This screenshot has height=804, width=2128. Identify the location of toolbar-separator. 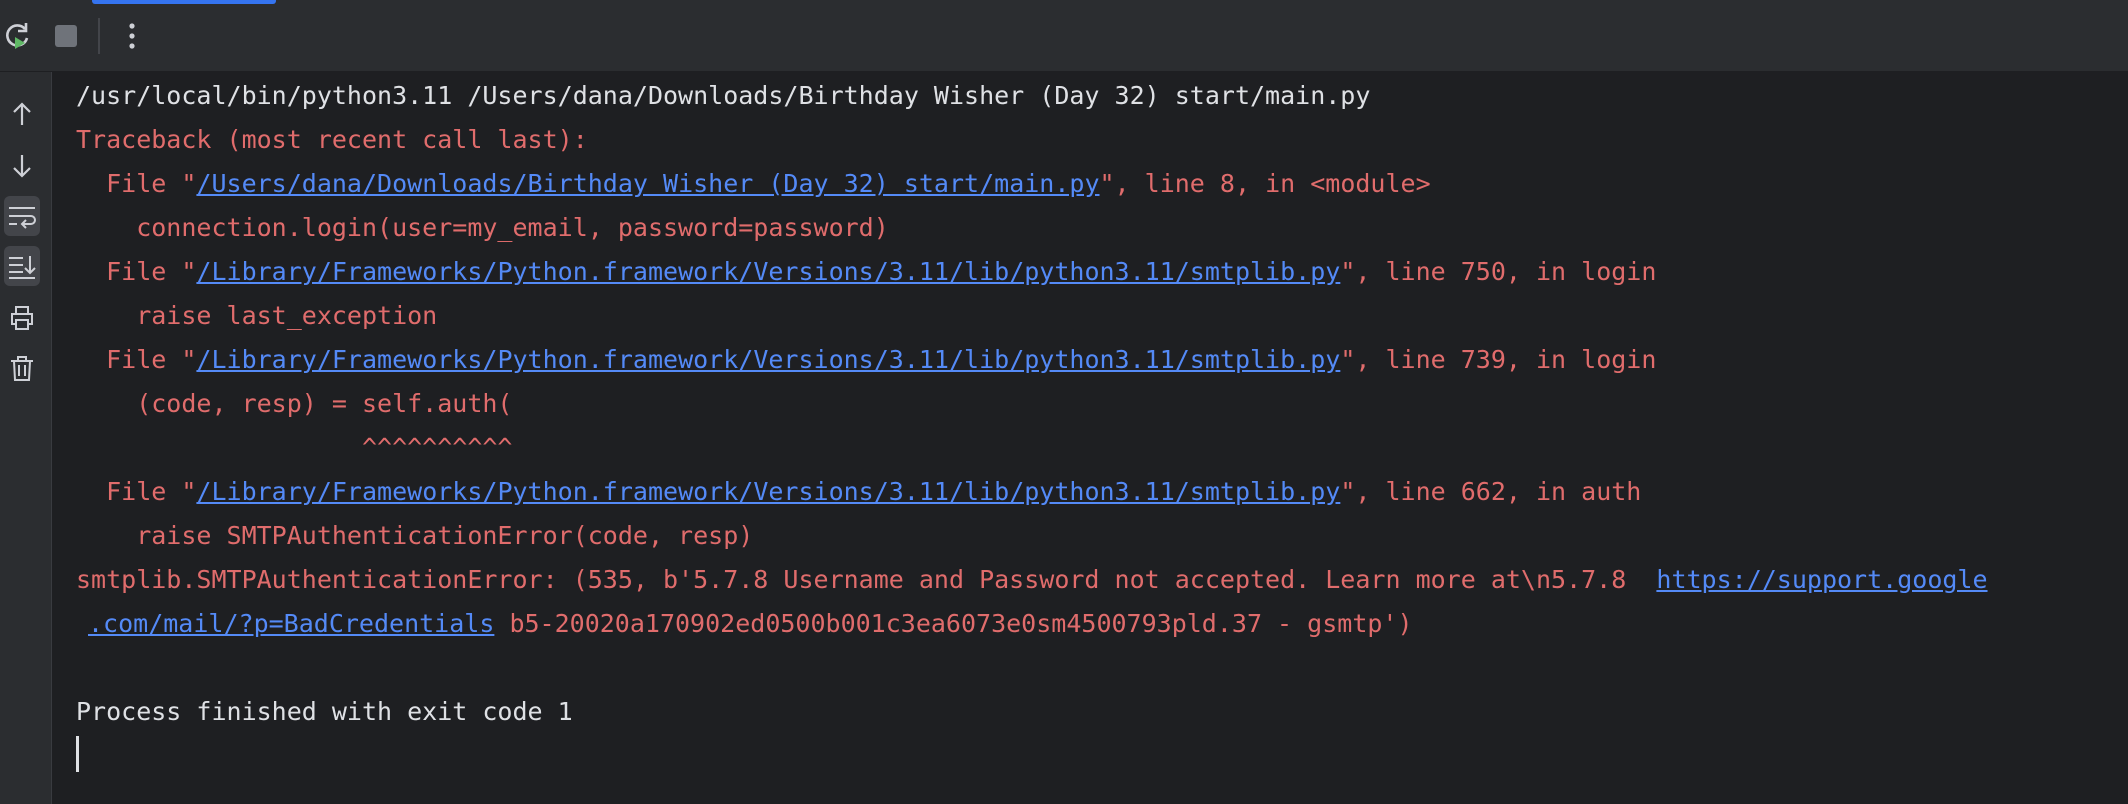
(99, 36).